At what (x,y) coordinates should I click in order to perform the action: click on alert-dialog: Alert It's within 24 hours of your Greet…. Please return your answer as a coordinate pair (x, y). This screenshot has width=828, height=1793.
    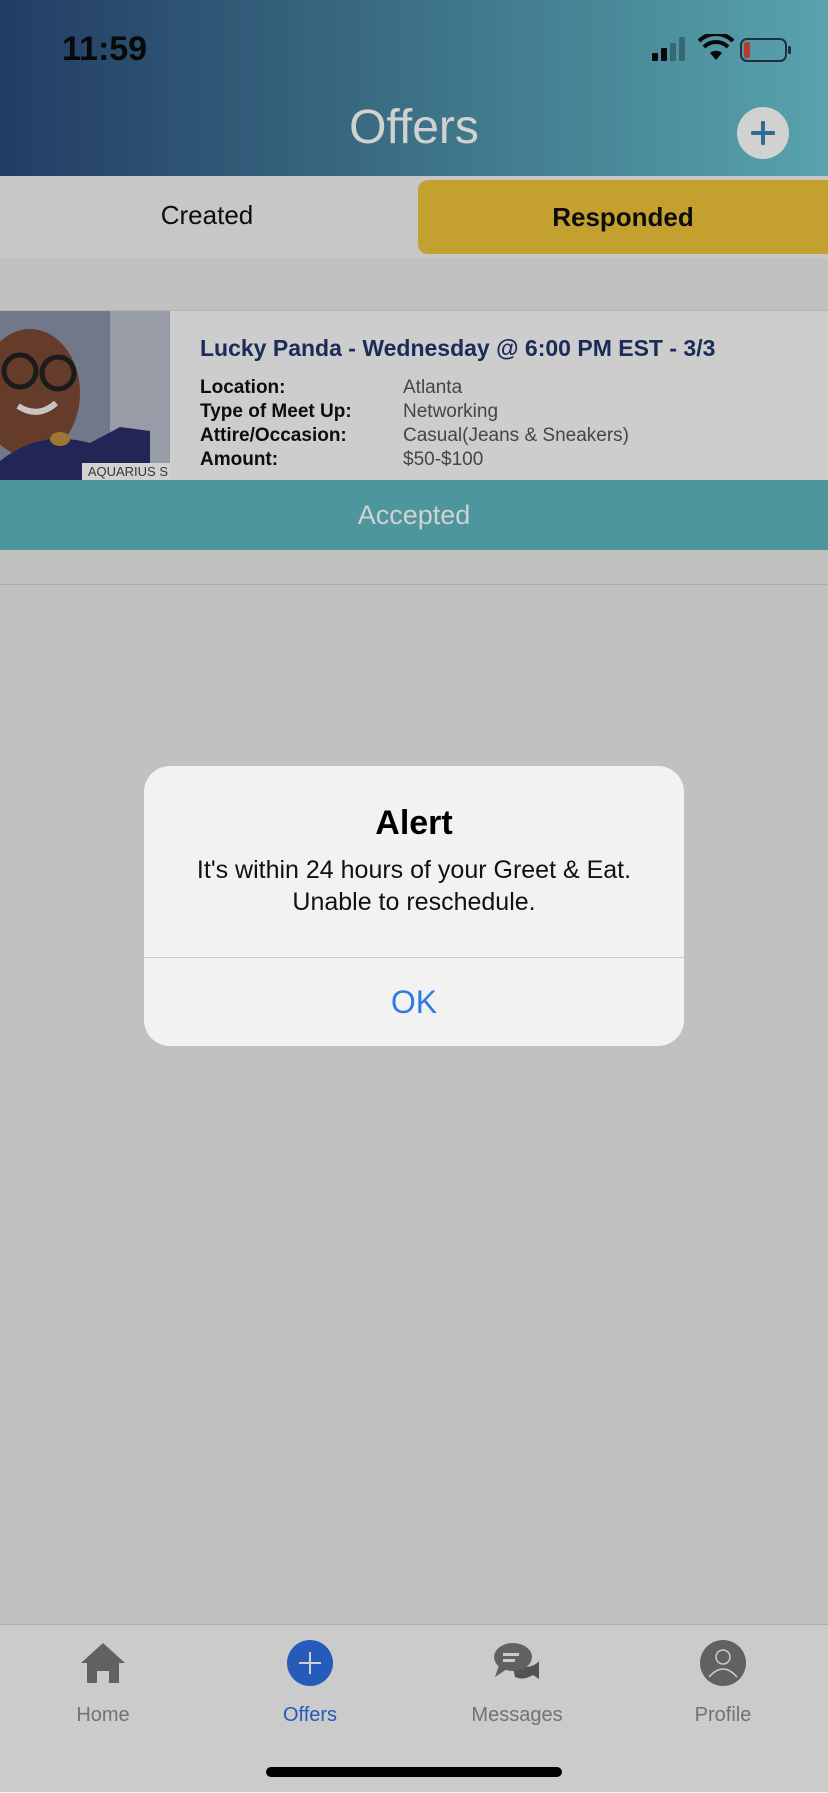
    Looking at the image, I should click on (414, 906).